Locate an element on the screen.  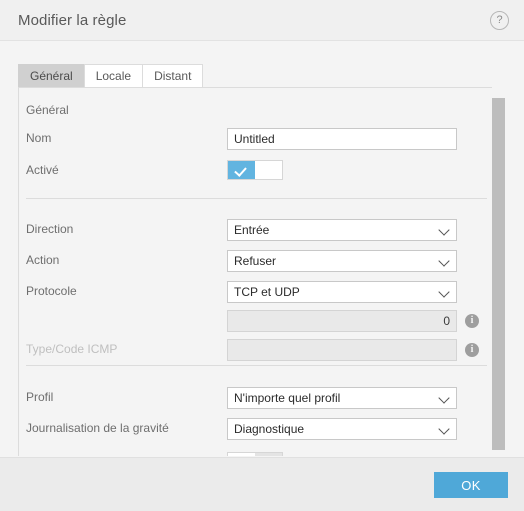
label-severity-log: Journalisation de la gravité is located at coordinates (97, 428).